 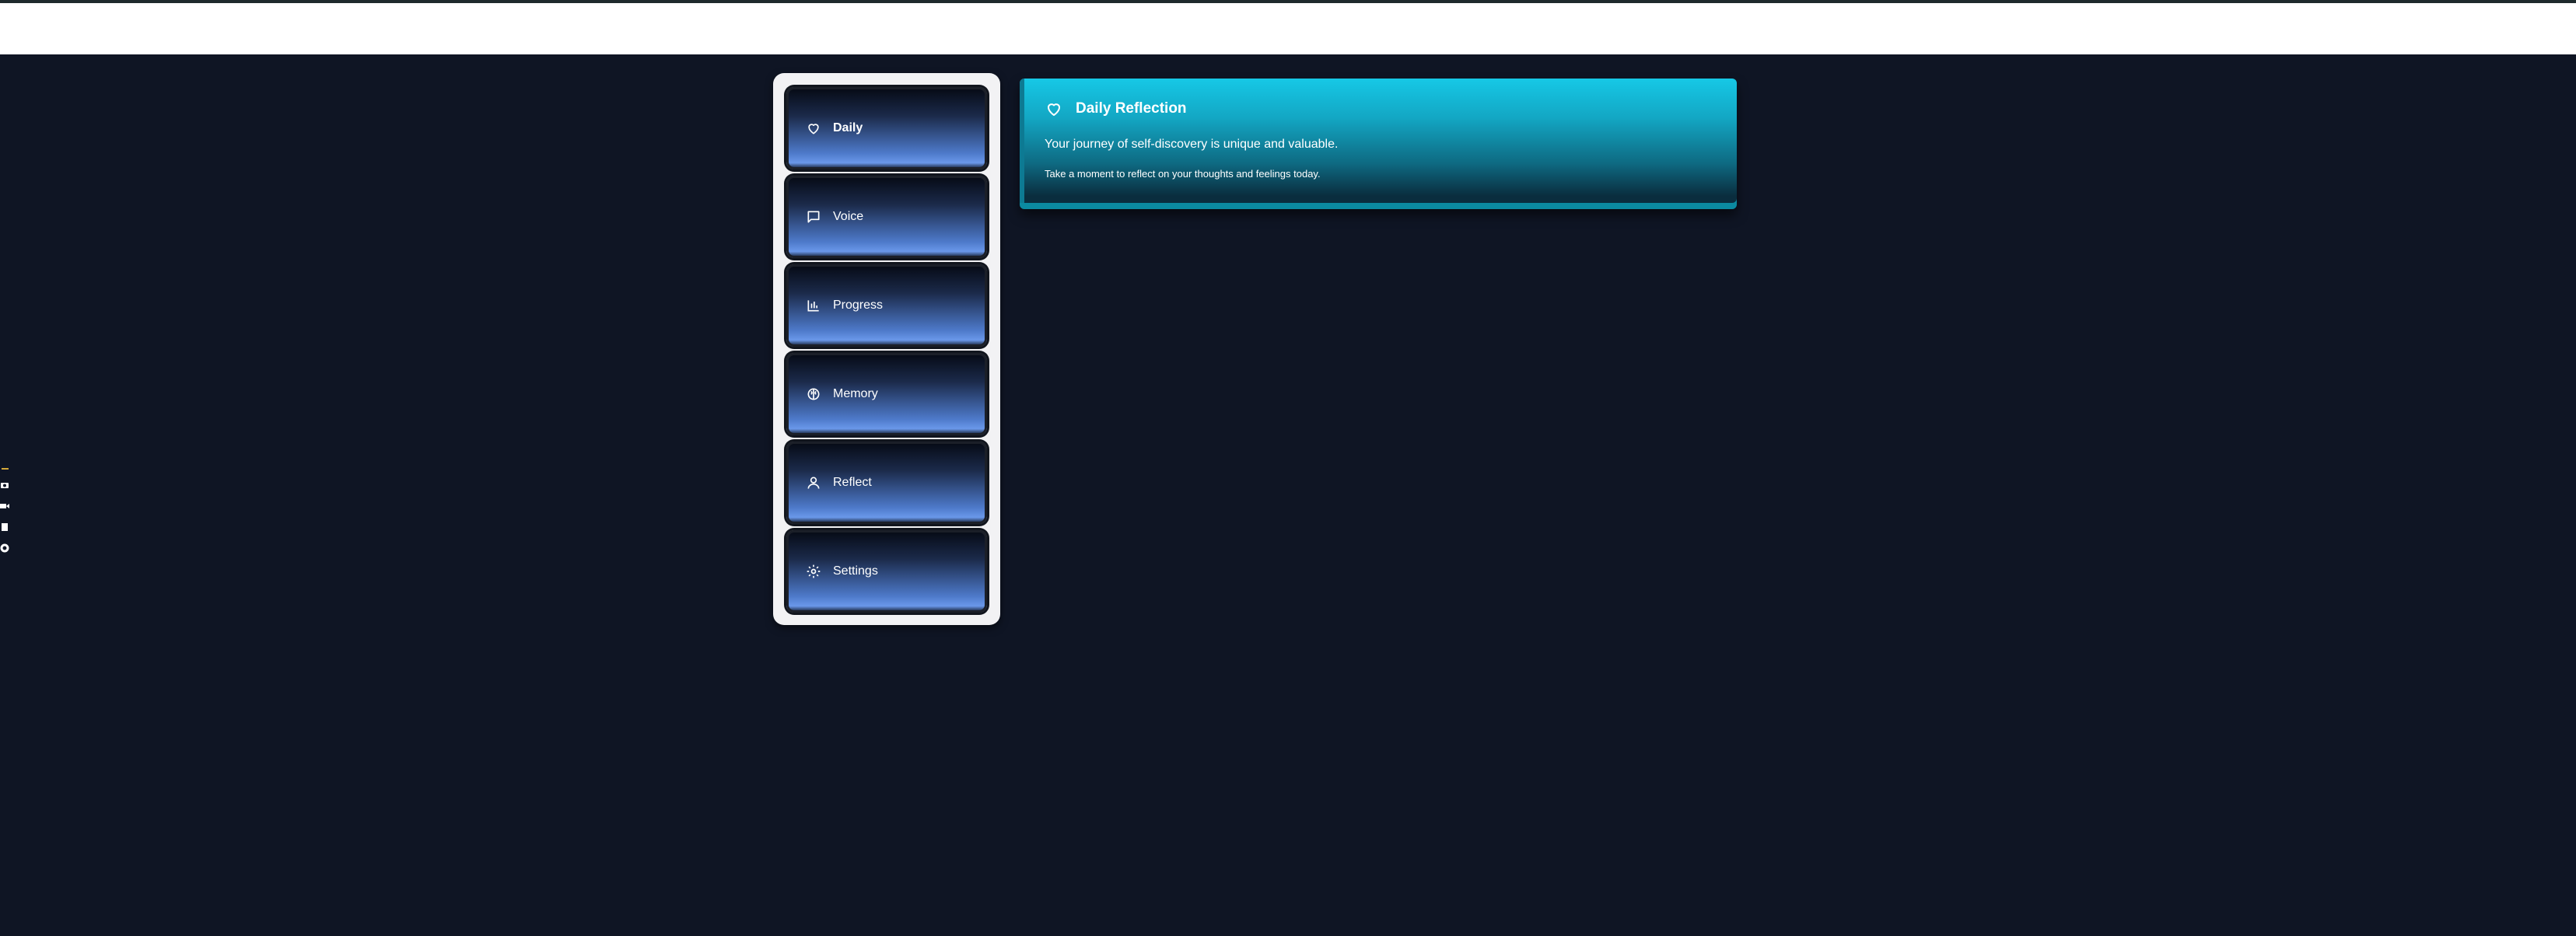 What do you see at coordinates (6, 469) in the screenshot?
I see `edge-indicator` at bounding box center [6, 469].